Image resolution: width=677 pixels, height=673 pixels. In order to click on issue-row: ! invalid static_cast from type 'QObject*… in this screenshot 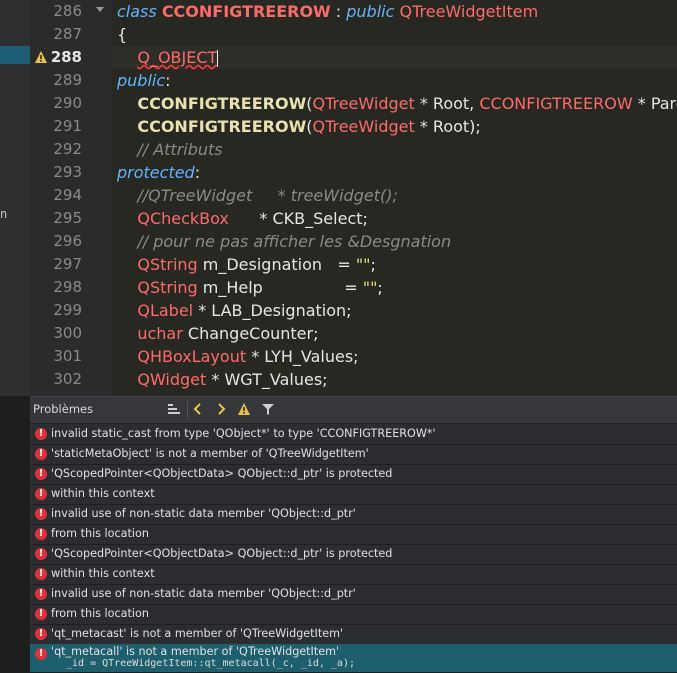, I will do `click(353, 434)`.